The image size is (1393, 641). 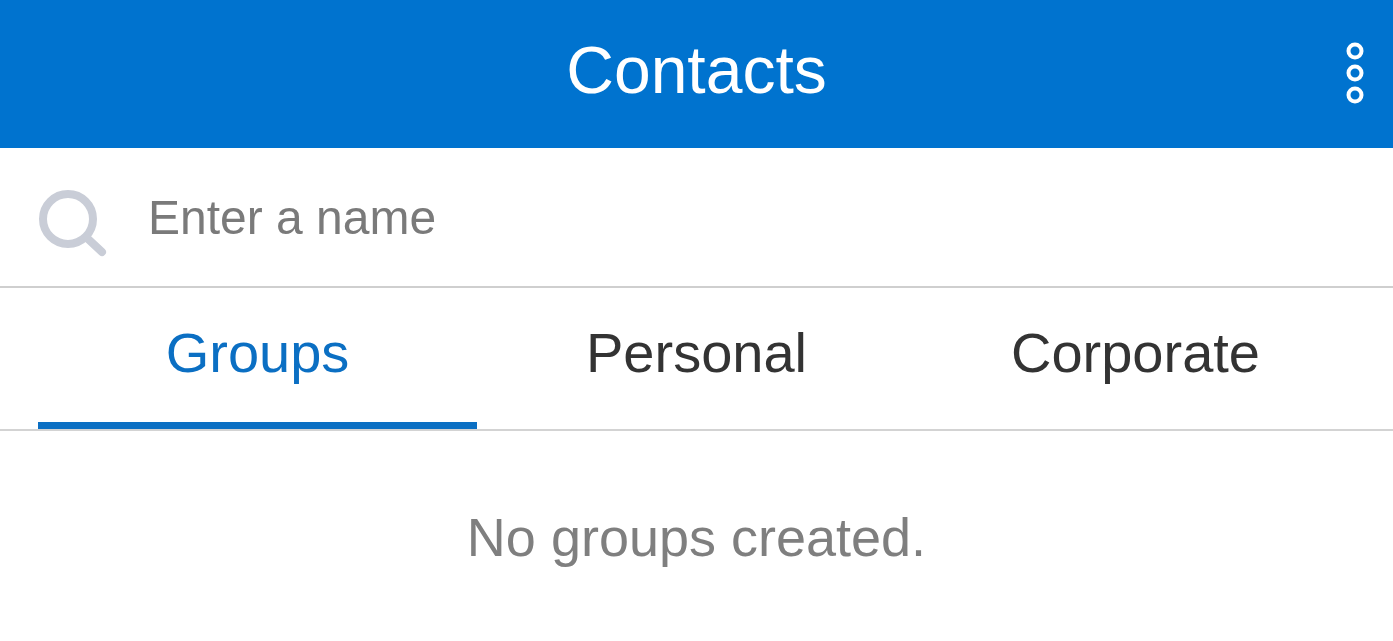 I want to click on tab: Groups, so click(x=257, y=358).